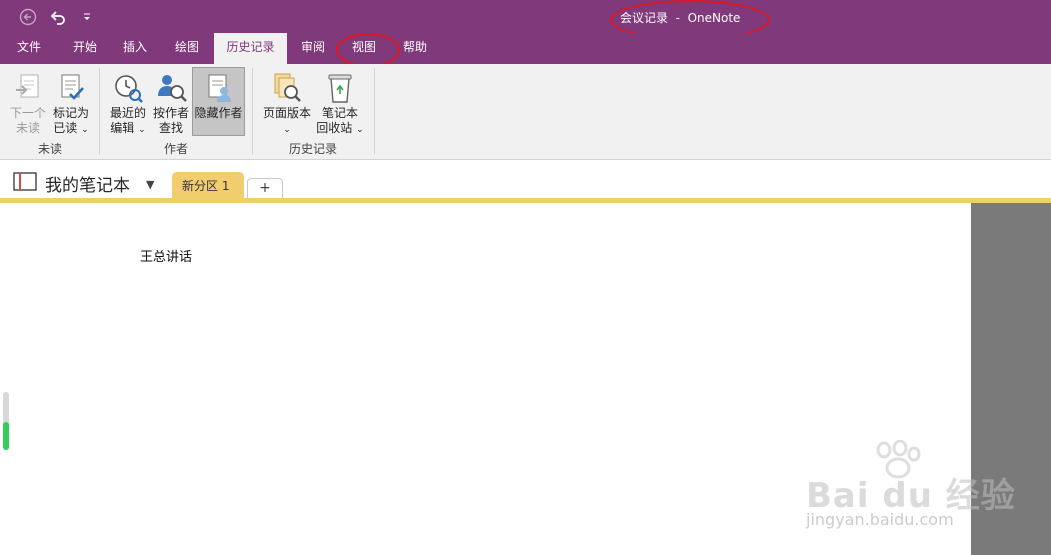  Describe the element at coordinates (6, 436) in the screenshot. I see `scroll-indicator-thumb` at that location.